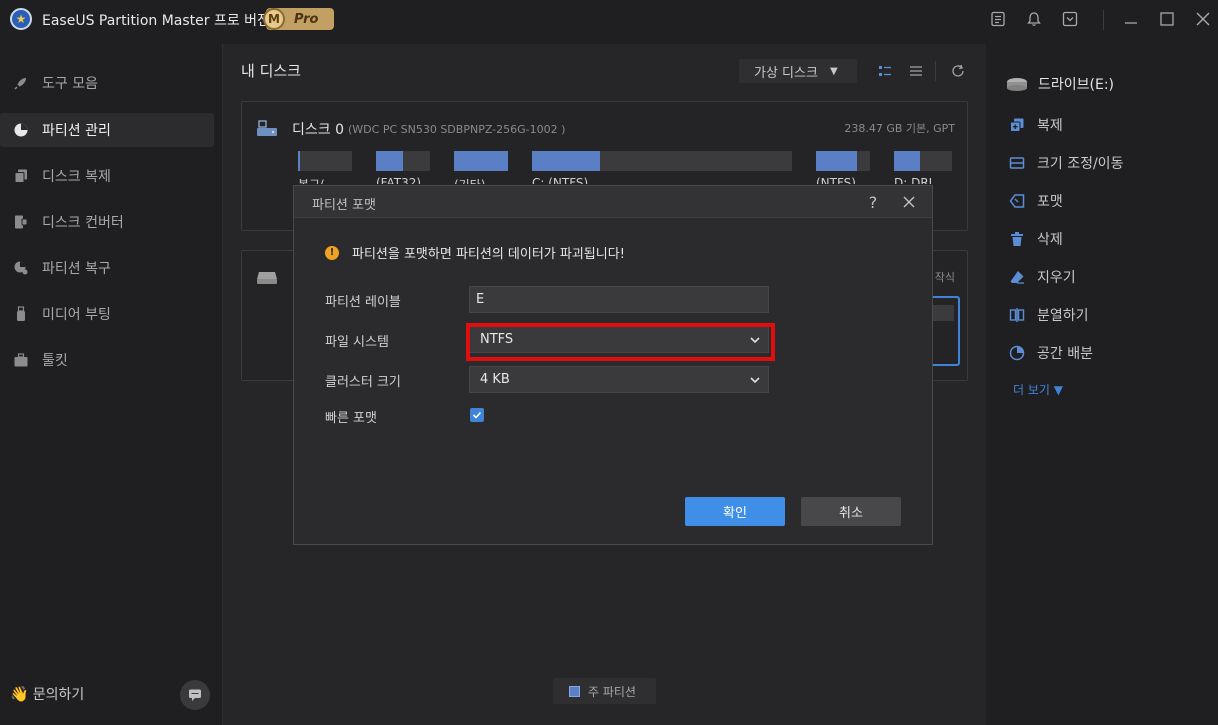 This screenshot has width=1218, height=725. I want to click on page-title: 내 디스크, so click(271, 71).